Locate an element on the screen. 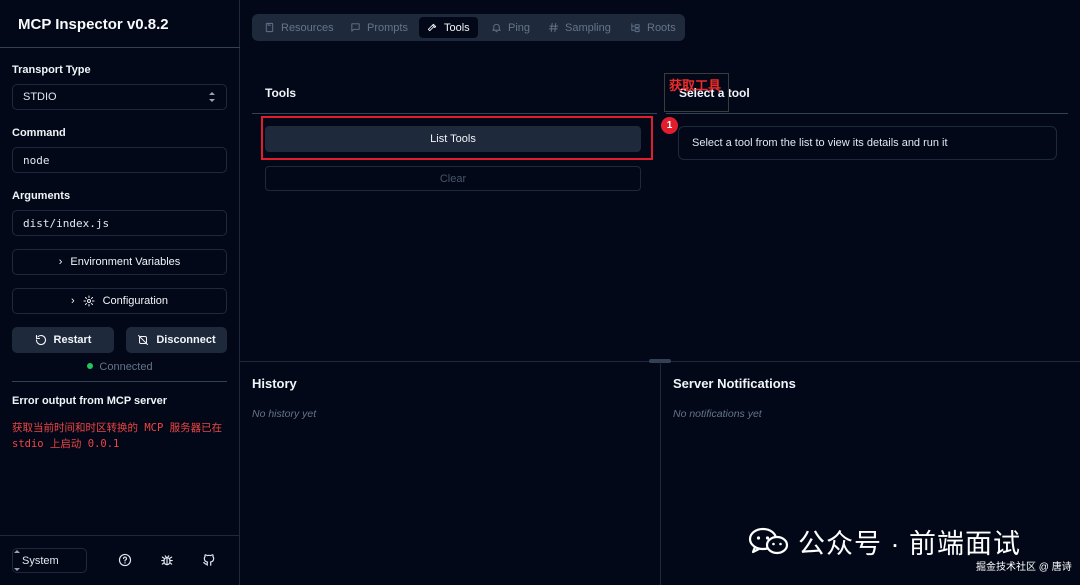  transport-type-value: STDIO is located at coordinates (40, 97).